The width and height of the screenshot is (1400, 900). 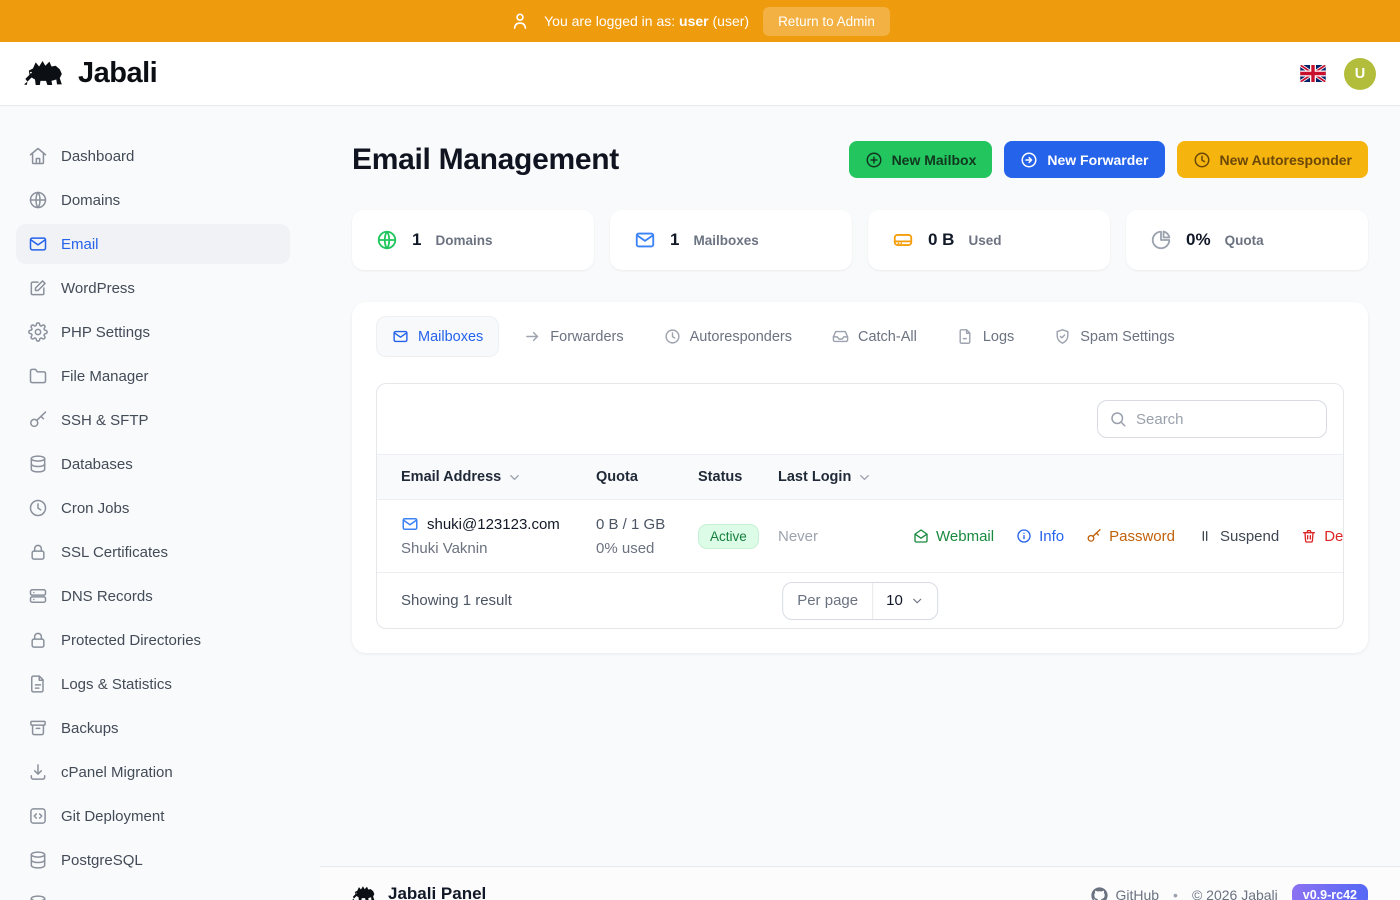 What do you see at coordinates (860, 600) in the screenshot?
I see `table-footer: Showing 1 result Per page 10` at bounding box center [860, 600].